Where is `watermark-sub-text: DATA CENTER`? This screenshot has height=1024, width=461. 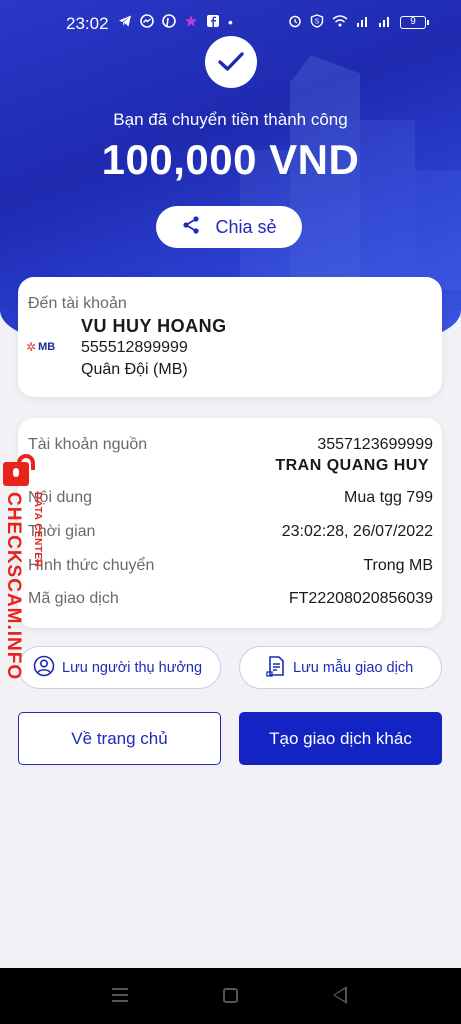 watermark-sub-text: DATA CENTER is located at coordinates (37, 530).